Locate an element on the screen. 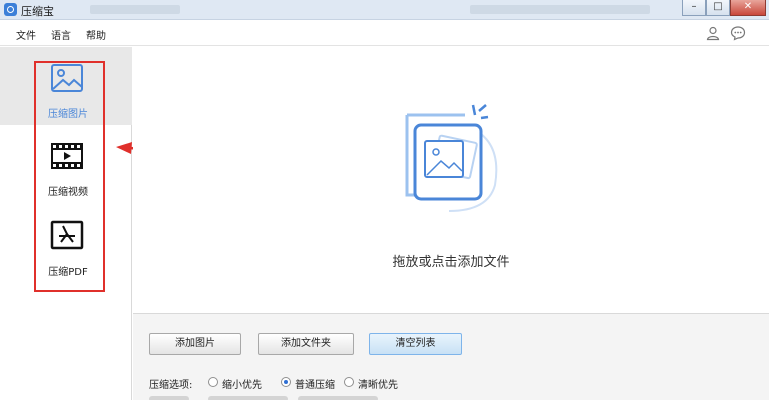 The image size is (769, 400). close-button: ✕ is located at coordinates (748, 8).